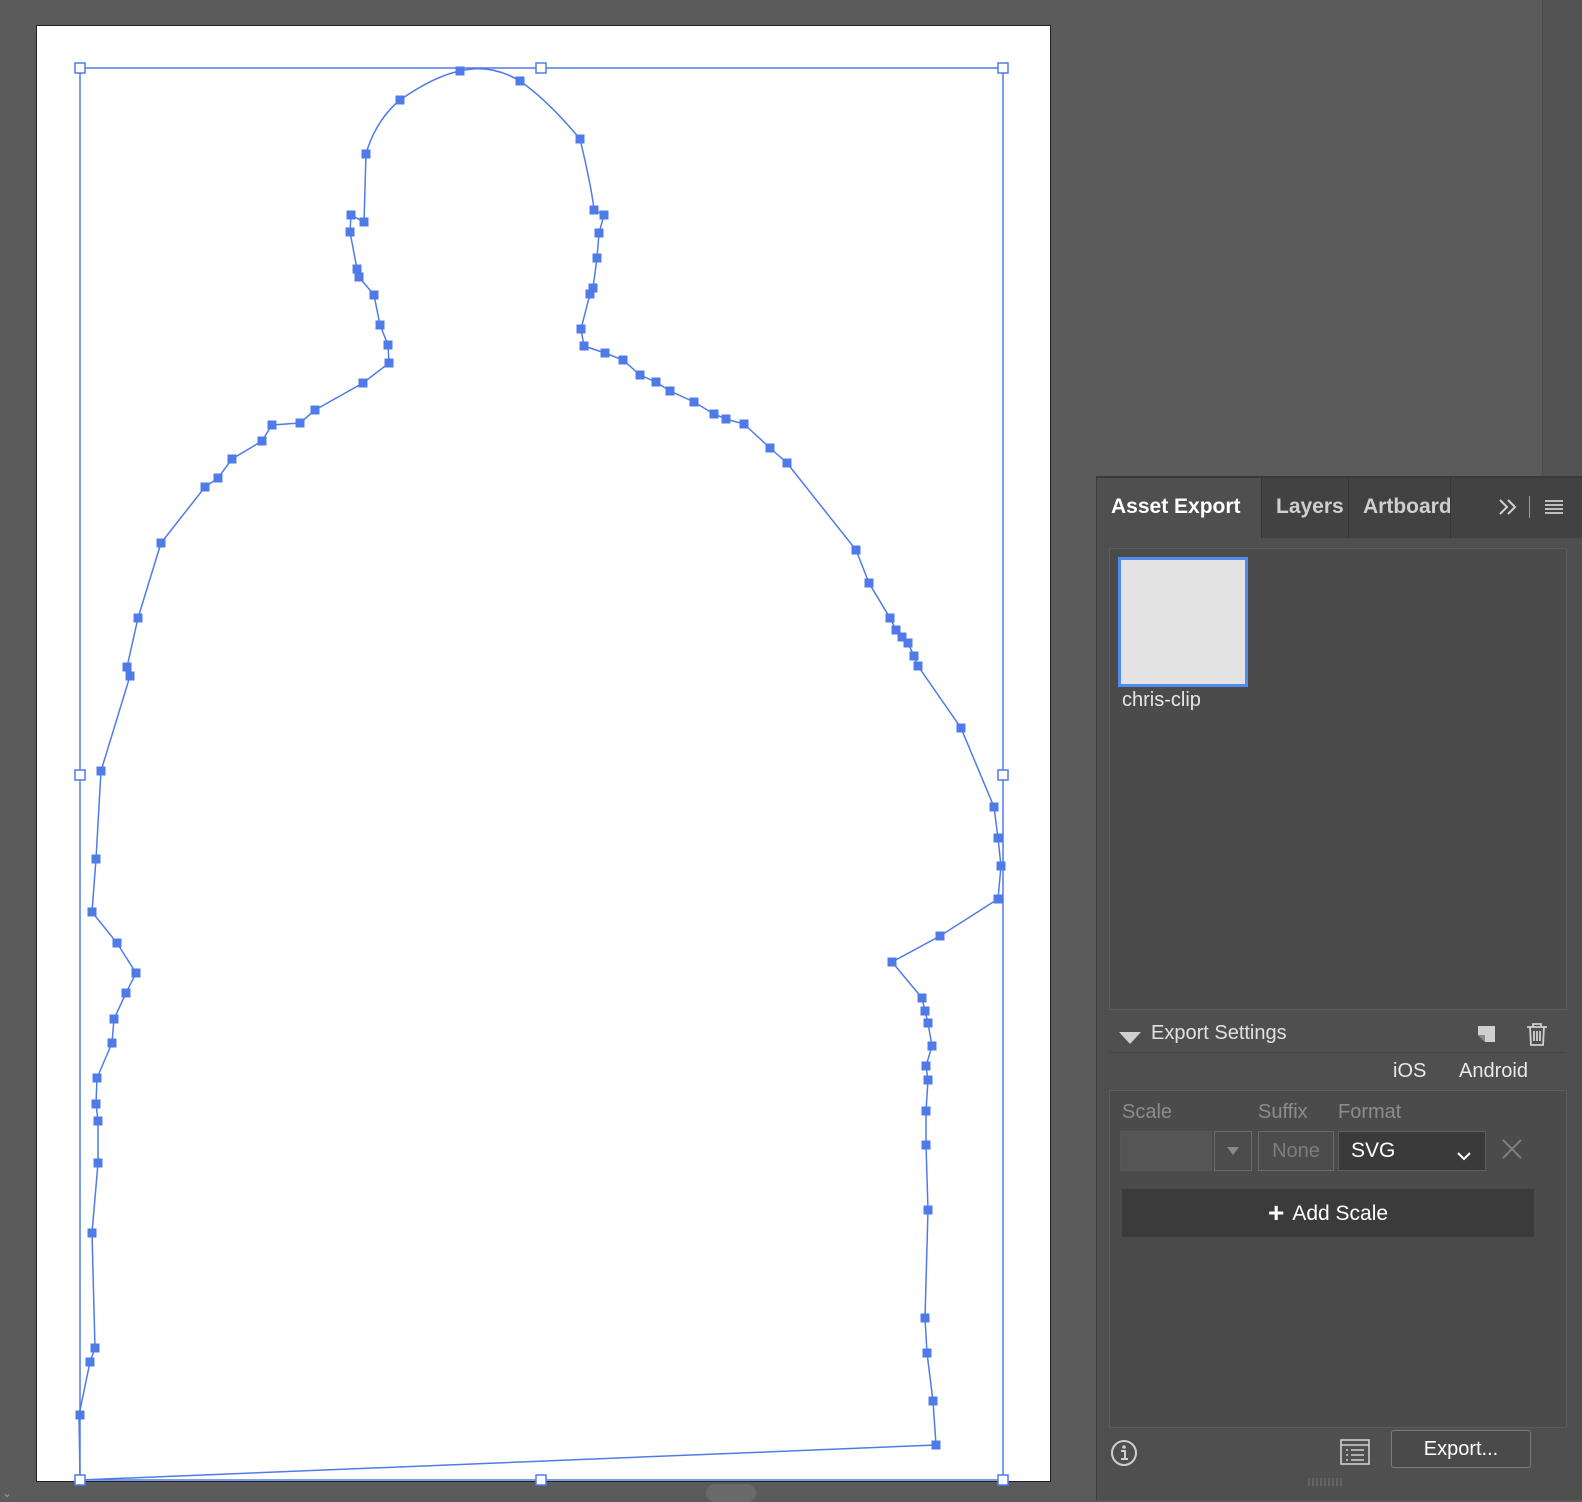 Image resolution: width=1582 pixels, height=1502 pixels. What do you see at coordinates (1487, 1034) in the screenshot?
I see `new-preset-icon` at bounding box center [1487, 1034].